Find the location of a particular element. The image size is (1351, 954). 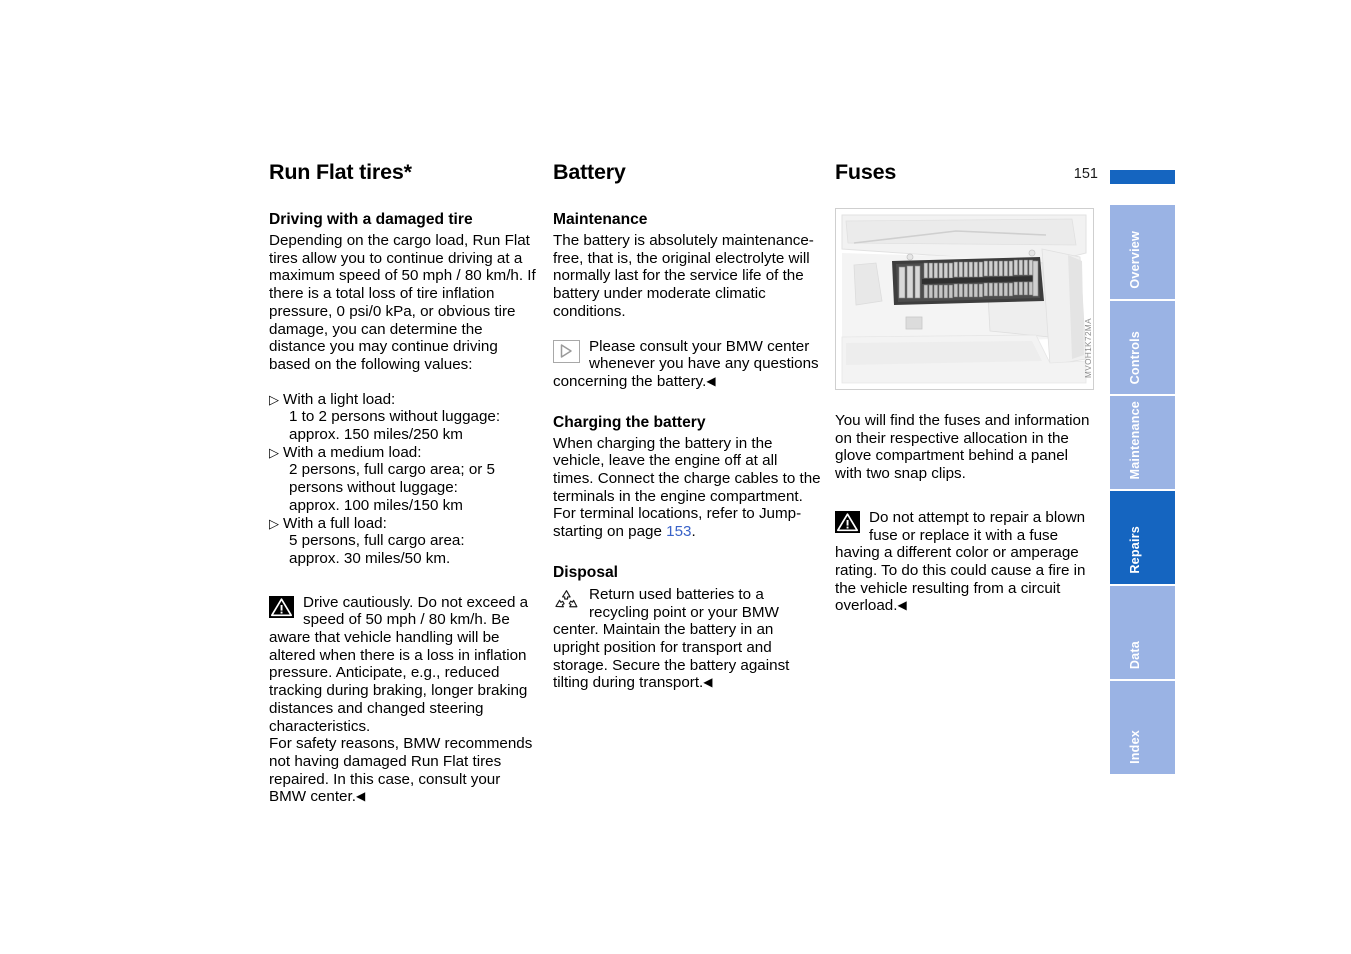

heading-charging-the-battery: Charging the battery is located at coordinates (629, 422).